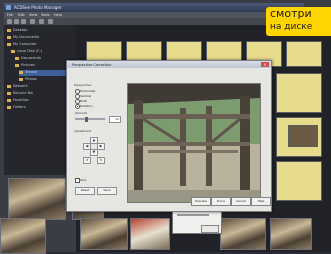 This screenshot has width=331, height=254. Describe the element at coordinates (40, 94) in the screenshot. I see `tree-item: Recycle Bin` at that location.